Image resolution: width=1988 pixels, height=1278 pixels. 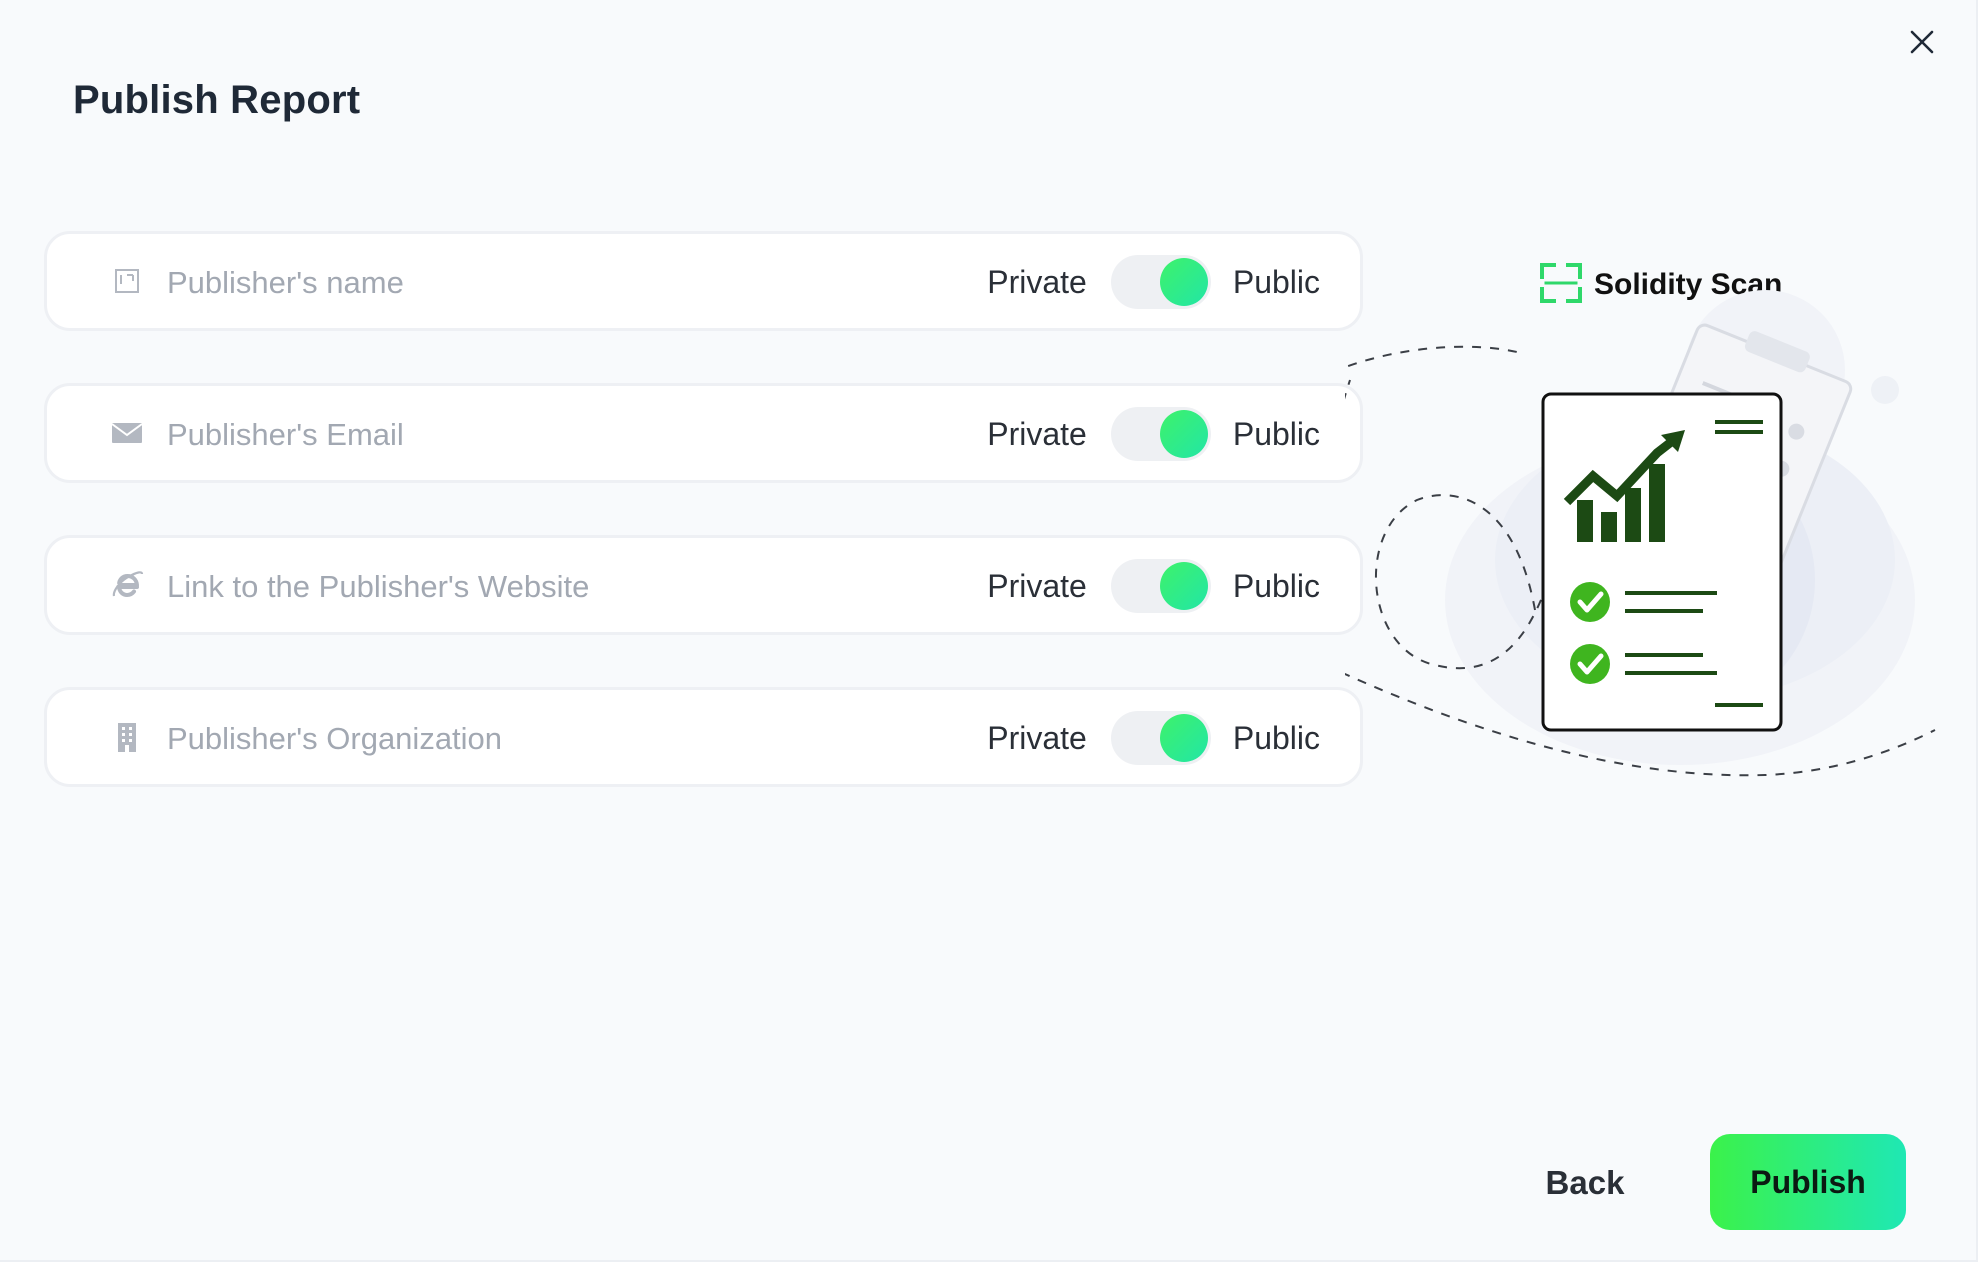 I want to click on id-card-icon, so click(x=127, y=281).